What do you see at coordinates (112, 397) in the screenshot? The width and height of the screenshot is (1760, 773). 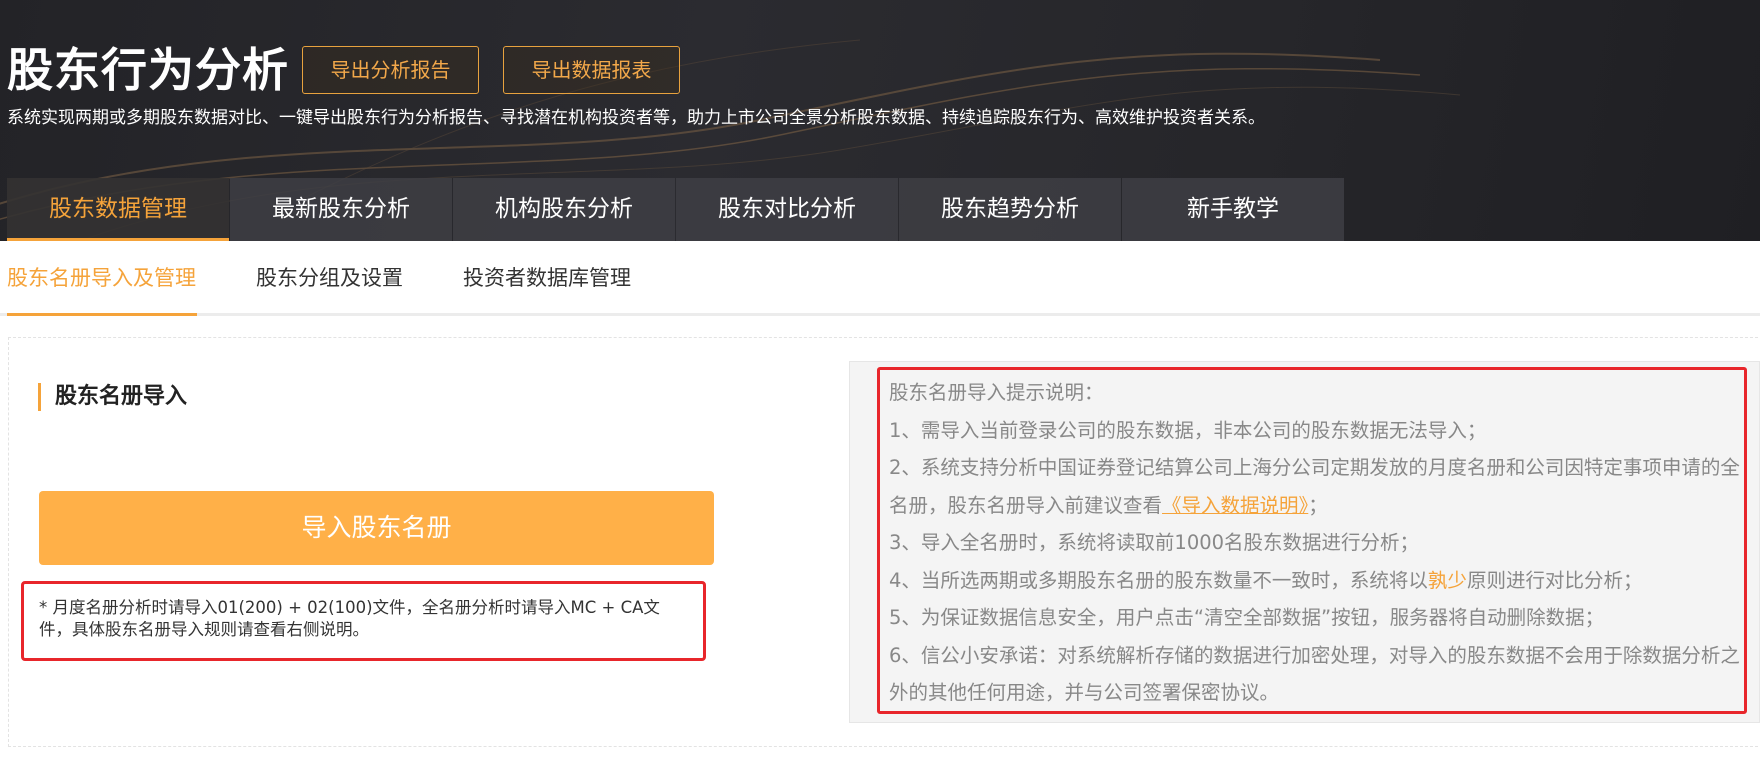 I see `section-title: 股东名册导入` at bounding box center [112, 397].